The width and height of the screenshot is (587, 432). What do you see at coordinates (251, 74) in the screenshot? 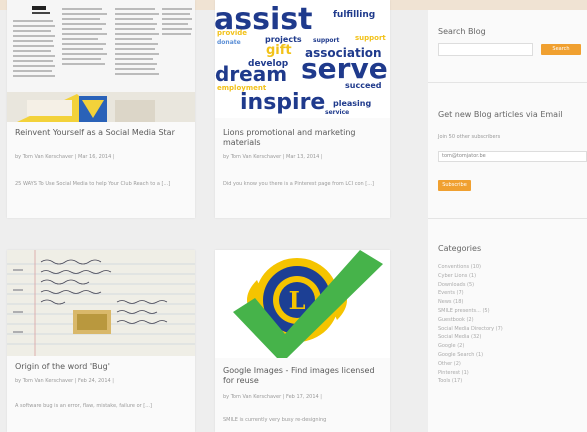
I see `word-cloud-word: dream` at bounding box center [251, 74].